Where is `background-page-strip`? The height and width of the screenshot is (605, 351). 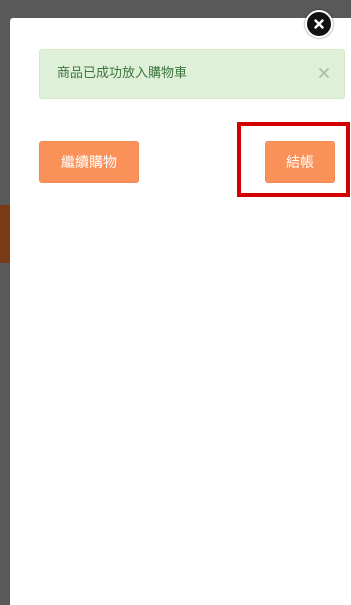 background-page-strip is located at coordinates (5, 234).